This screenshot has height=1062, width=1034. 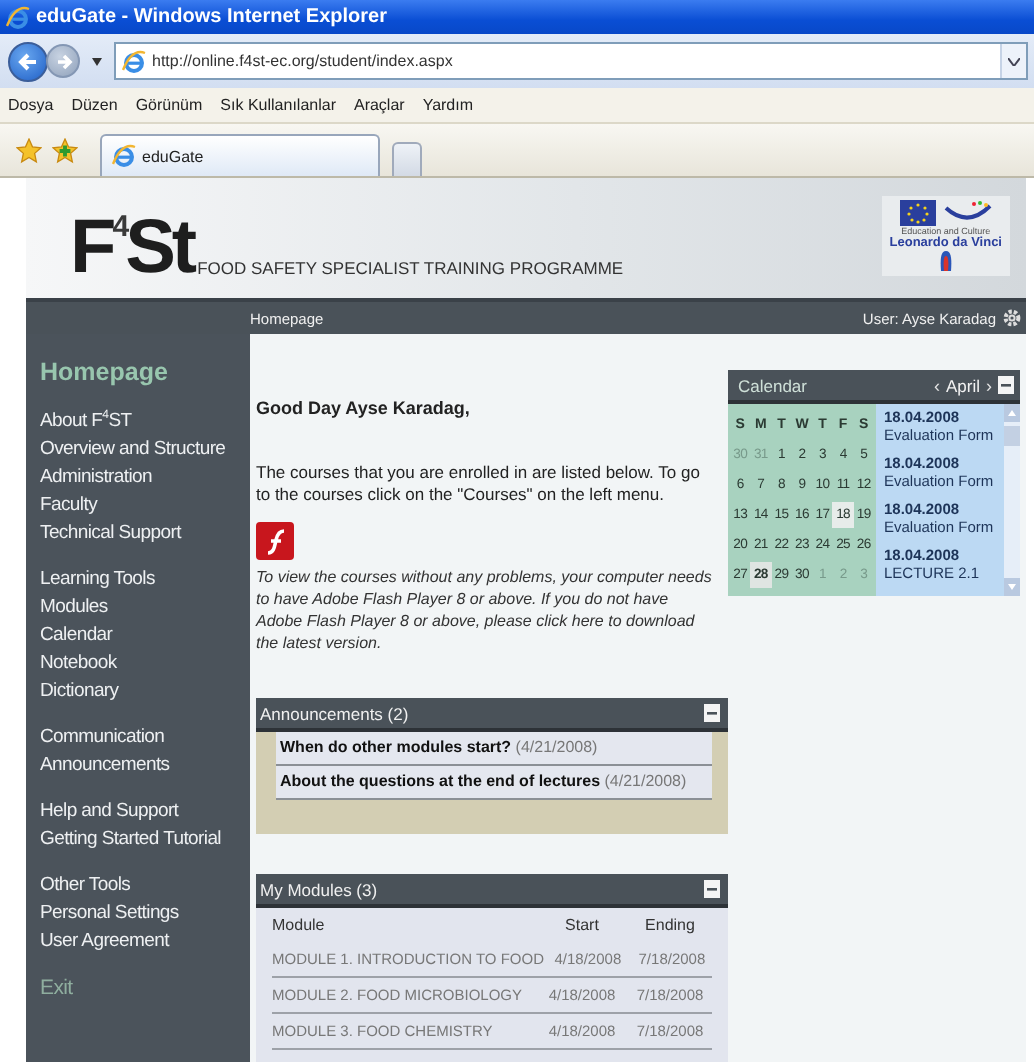 What do you see at coordinates (494, 783) in the screenshot?
I see `announcement-item: About the questions at the end of lectures (4/21/2008)` at bounding box center [494, 783].